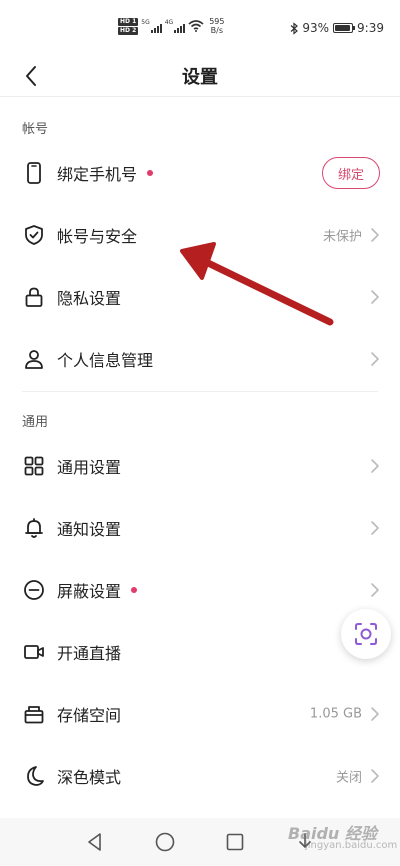  Describe the element at coordinates (200, 714) in the screenshot. I see `row-storage: 存储空间 1.05 GB` at that location.